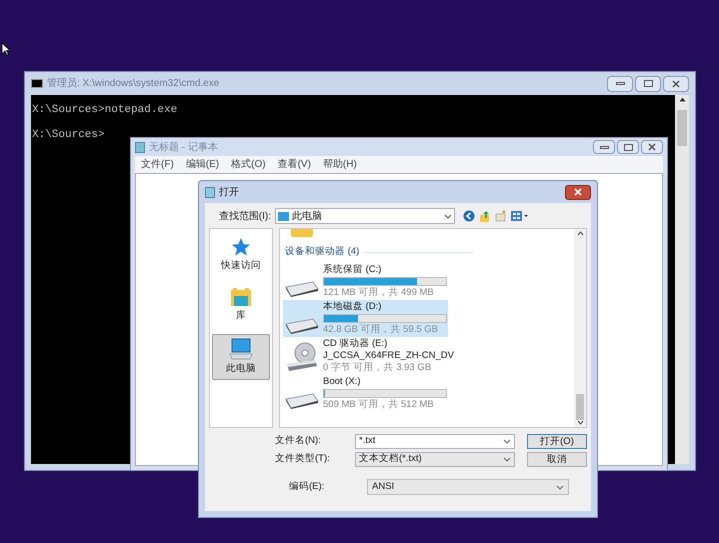 This screenshot has height=543, width=719. I want to click on drive-info: 0 字节 可用，共 3.93 GB, so click(377, 368).